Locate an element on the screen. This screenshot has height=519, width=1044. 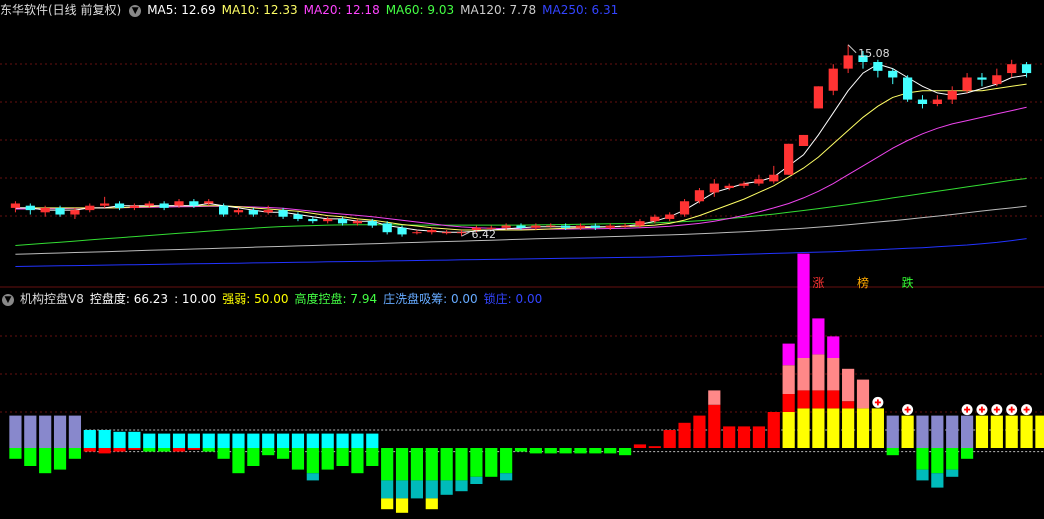
ma-legend-item-5: MA250: 6.31 is located at coordinates (580, 10).